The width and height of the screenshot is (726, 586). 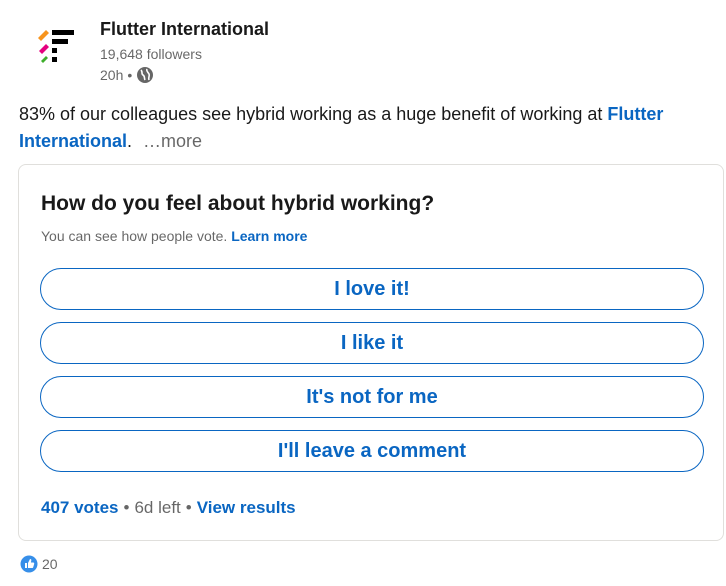 What do you see at coordinates (29, 564) in the screenshot?
I see `like-icon` at bounding box center [29, 564].